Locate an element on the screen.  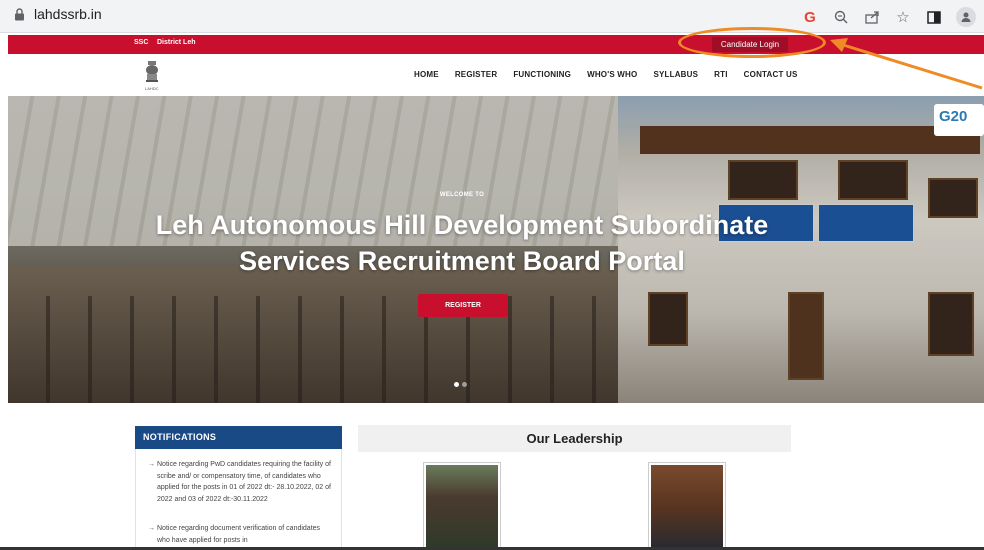
hero-title-line2: Services Recruitment Board Portal is located at coordinates (462, 261).